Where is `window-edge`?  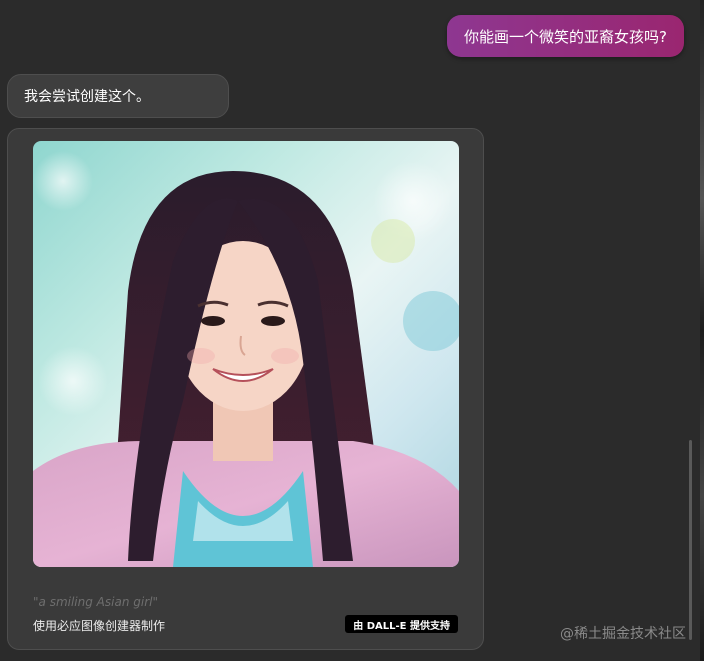 window-edge is located at coordinates (702, 330).